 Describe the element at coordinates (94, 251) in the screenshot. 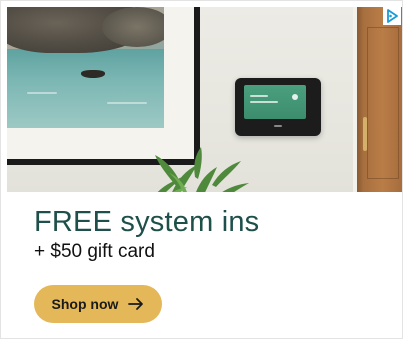

I see `subheadline: + $50 gift card` at that location.